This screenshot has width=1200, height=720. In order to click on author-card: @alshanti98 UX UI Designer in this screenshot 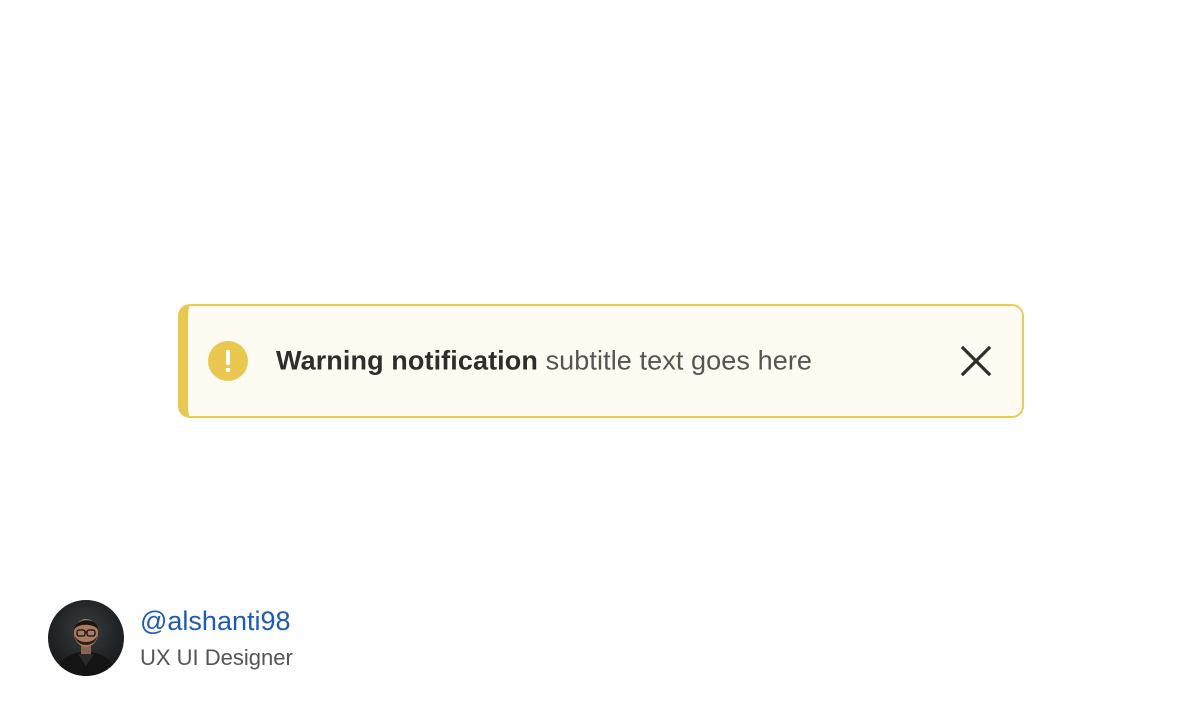, I will do `click(170, 638)`.